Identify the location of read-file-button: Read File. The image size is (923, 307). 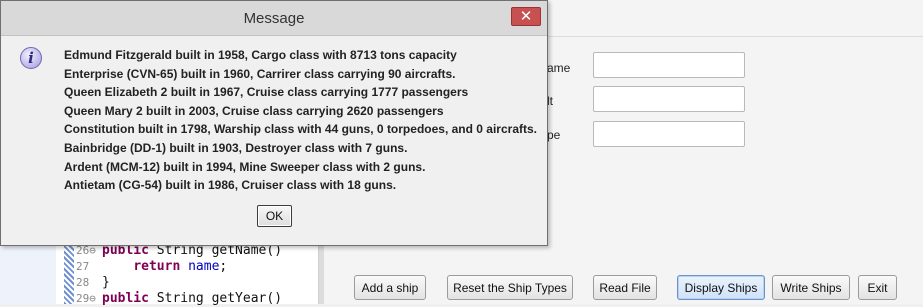
(625, 287).